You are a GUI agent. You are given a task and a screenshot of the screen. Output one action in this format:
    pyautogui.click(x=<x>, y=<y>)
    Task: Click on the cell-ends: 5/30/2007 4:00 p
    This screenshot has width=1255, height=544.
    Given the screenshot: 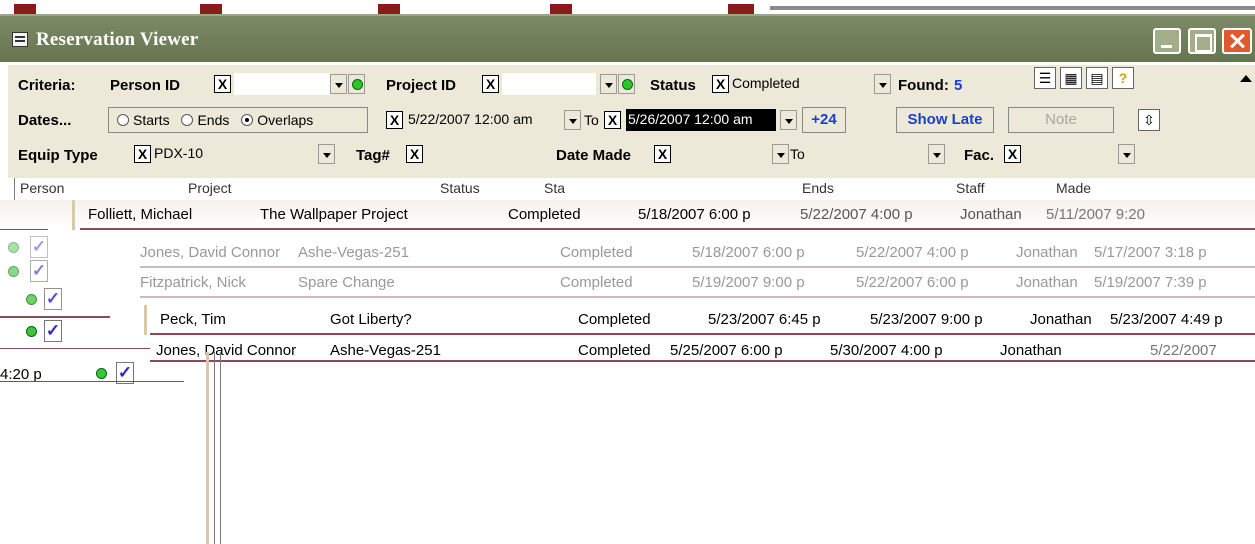 What is the action you would take?
    pyautogui.click(x=886, y=350)
    